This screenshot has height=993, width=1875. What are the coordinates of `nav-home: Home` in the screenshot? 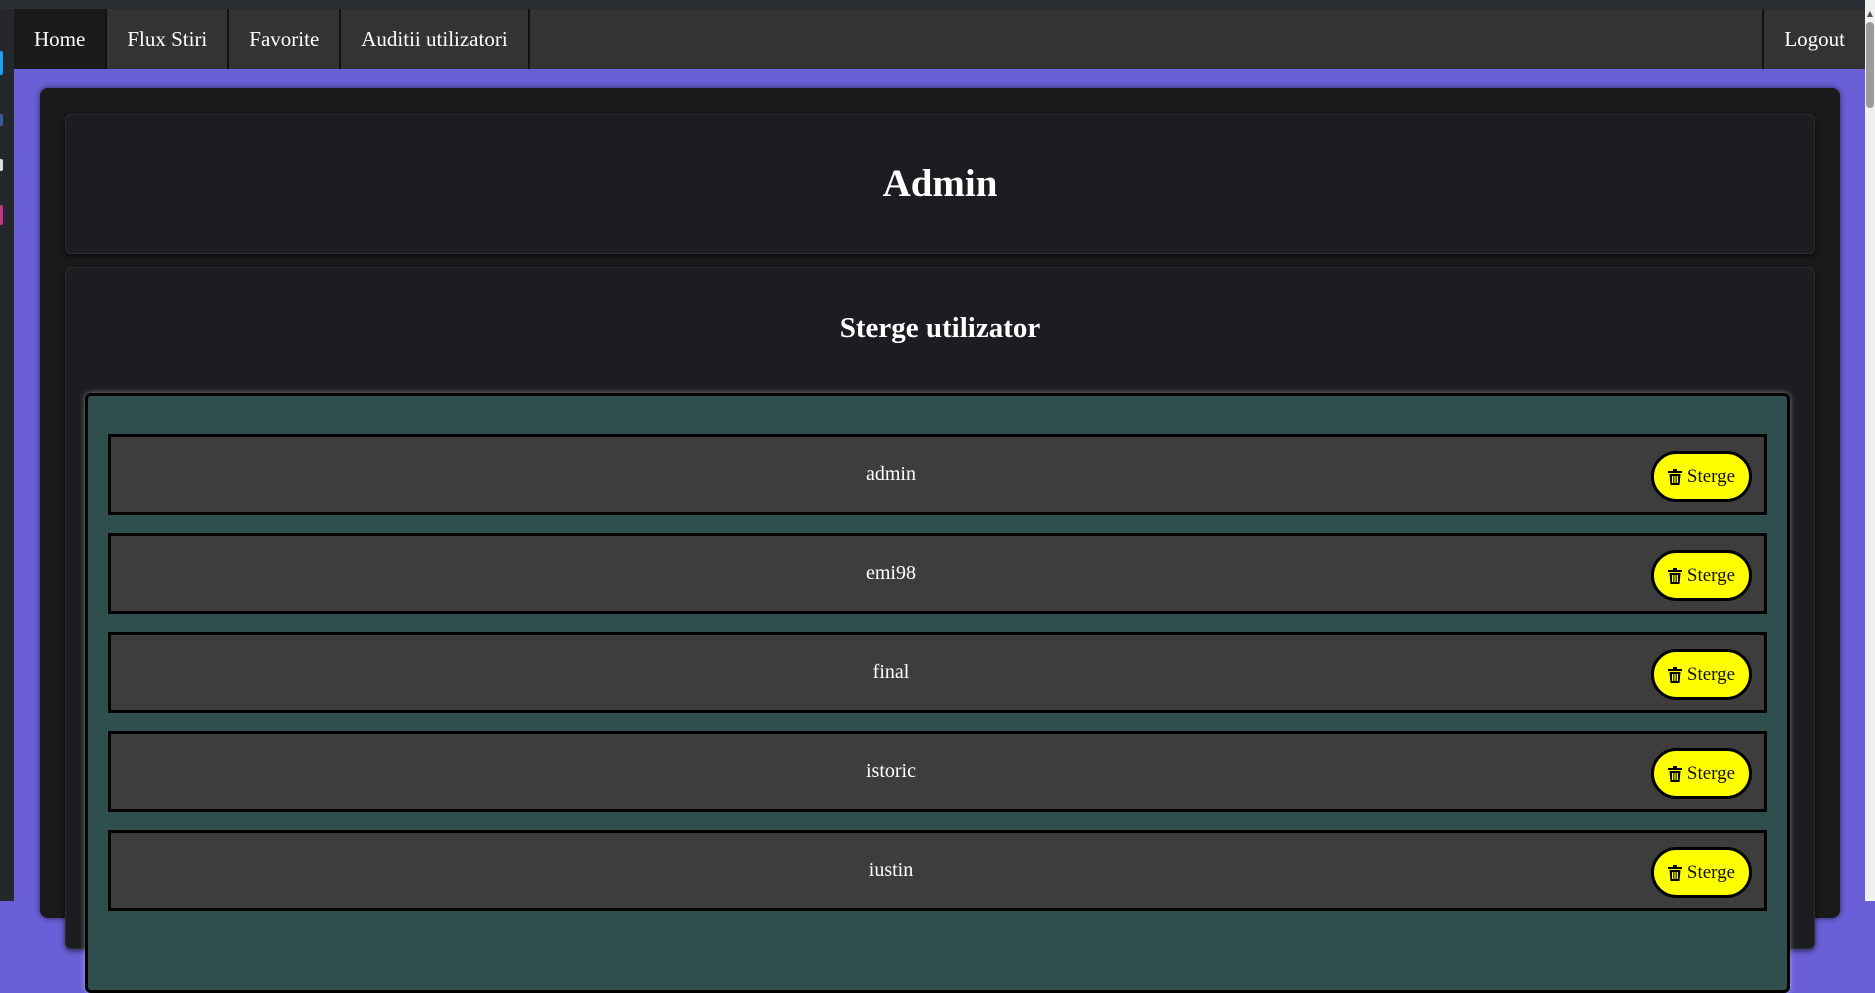 It's located at (61, 39).